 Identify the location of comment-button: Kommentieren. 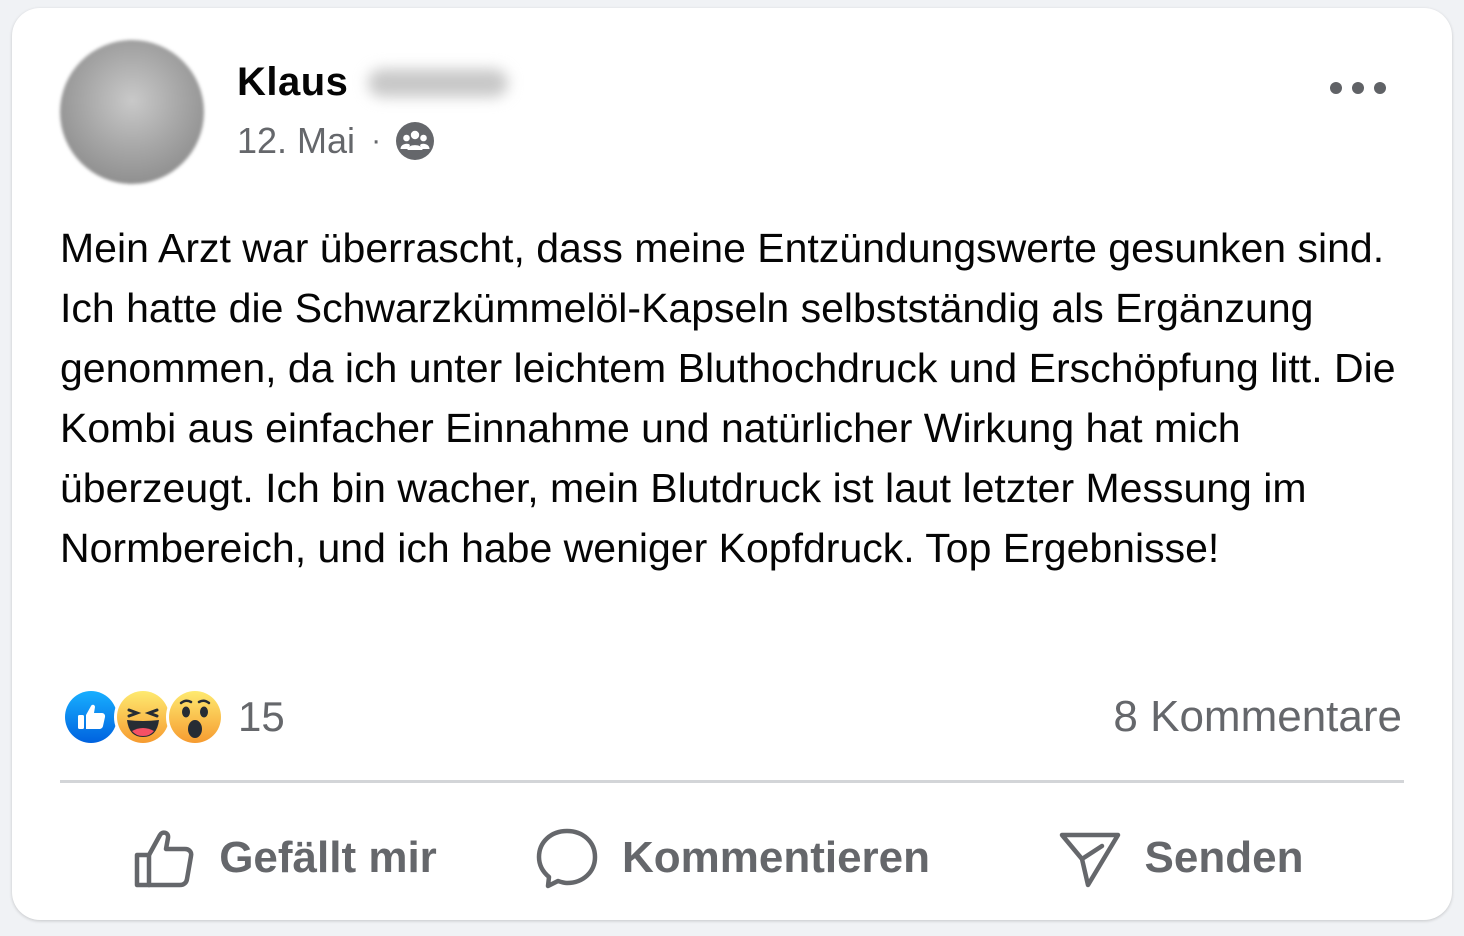
(732, 858).